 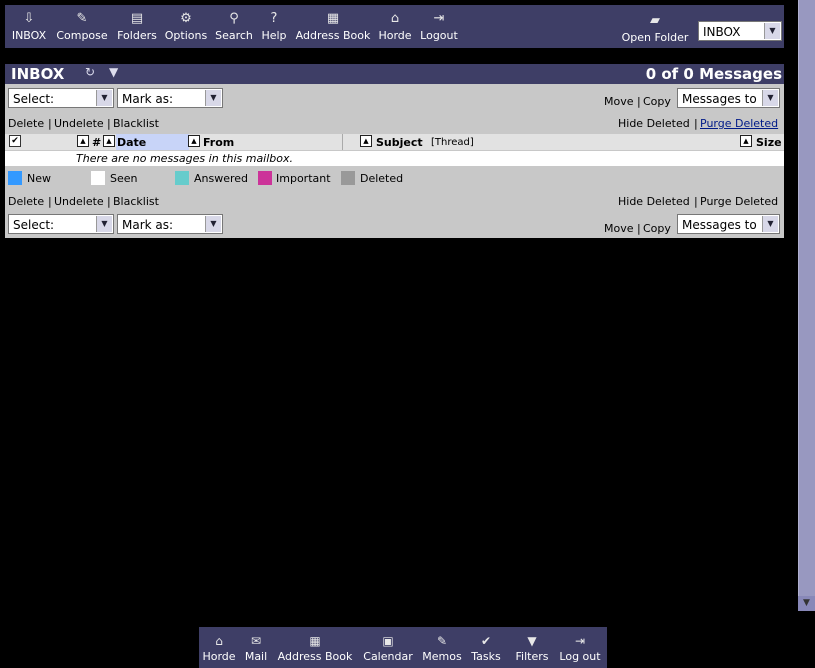 What do you see at coordinates (442, 648) in the screenshot?
I see `bottom-menu-memos: ✎ Memos` at bounding box center [442, 648].